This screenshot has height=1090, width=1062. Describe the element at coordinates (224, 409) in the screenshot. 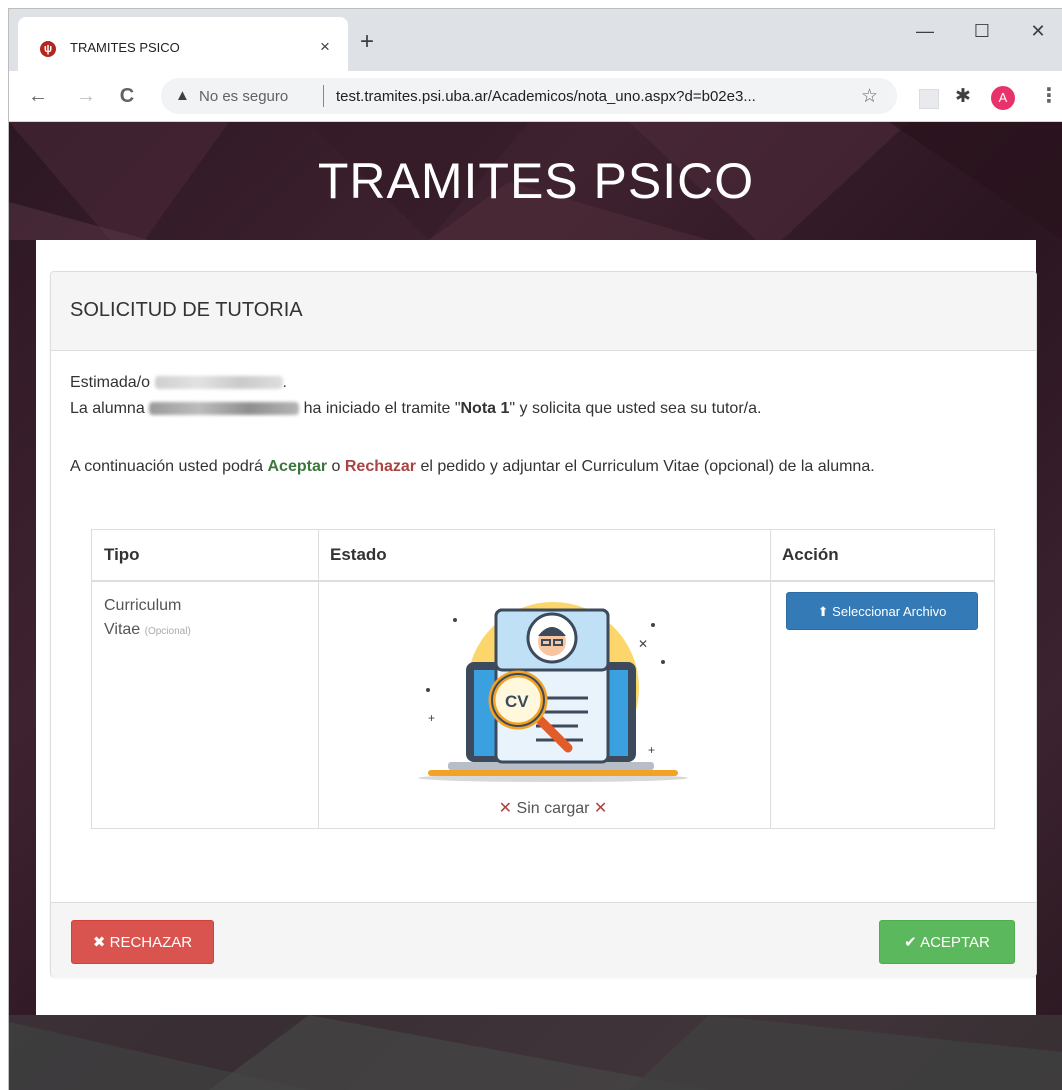

I see `redacted-student-name` at that location.